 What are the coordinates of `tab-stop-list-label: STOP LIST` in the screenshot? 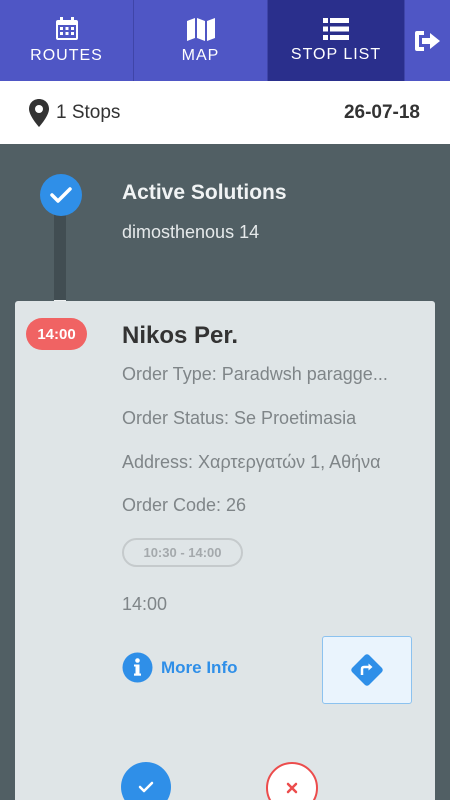 It's located at (336, 54).